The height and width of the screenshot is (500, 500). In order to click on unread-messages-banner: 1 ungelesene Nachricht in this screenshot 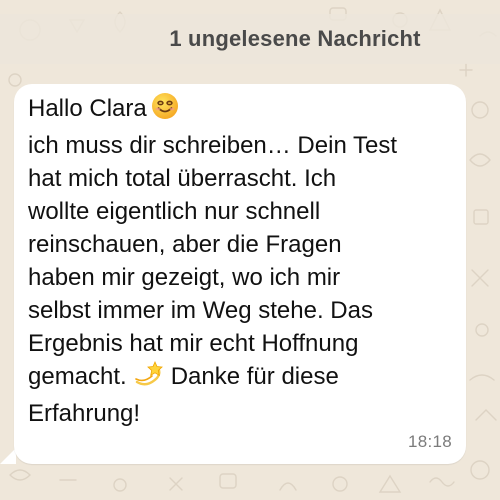, I will do `click(250, 39)`.